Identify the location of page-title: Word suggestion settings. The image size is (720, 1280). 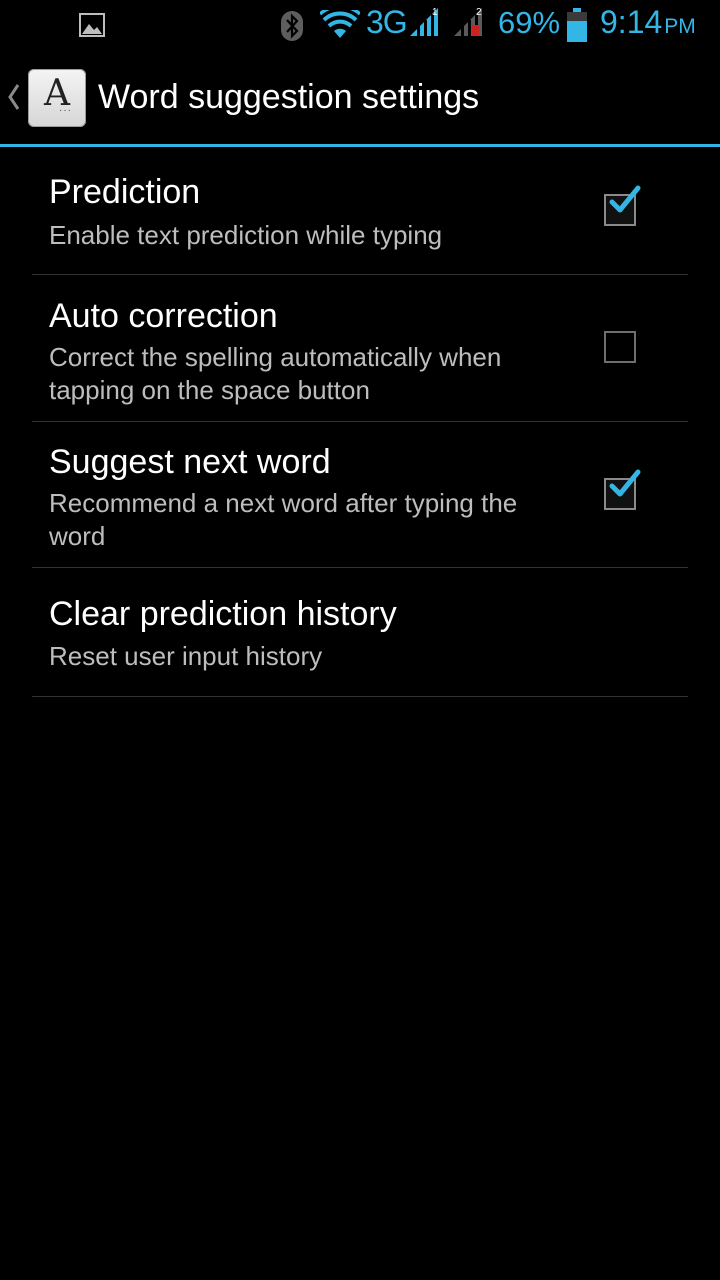
(289, 97).